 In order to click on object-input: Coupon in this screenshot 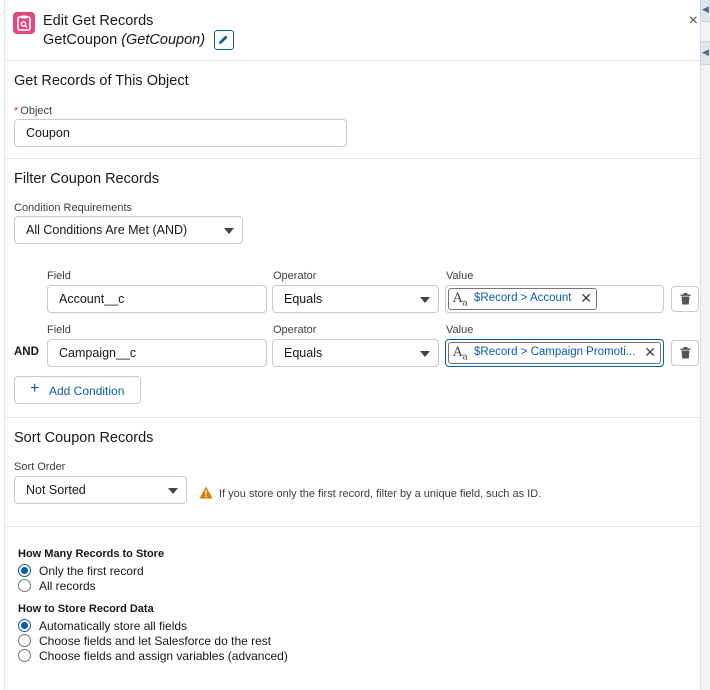, I will do `click(180, 133)`.